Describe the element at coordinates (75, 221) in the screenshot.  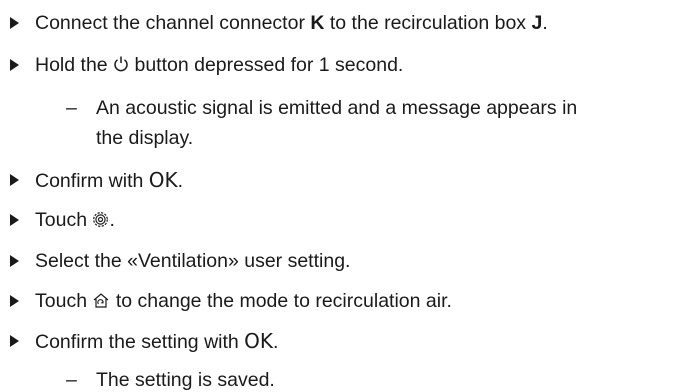
I see `step-text: Touch .` at that location.